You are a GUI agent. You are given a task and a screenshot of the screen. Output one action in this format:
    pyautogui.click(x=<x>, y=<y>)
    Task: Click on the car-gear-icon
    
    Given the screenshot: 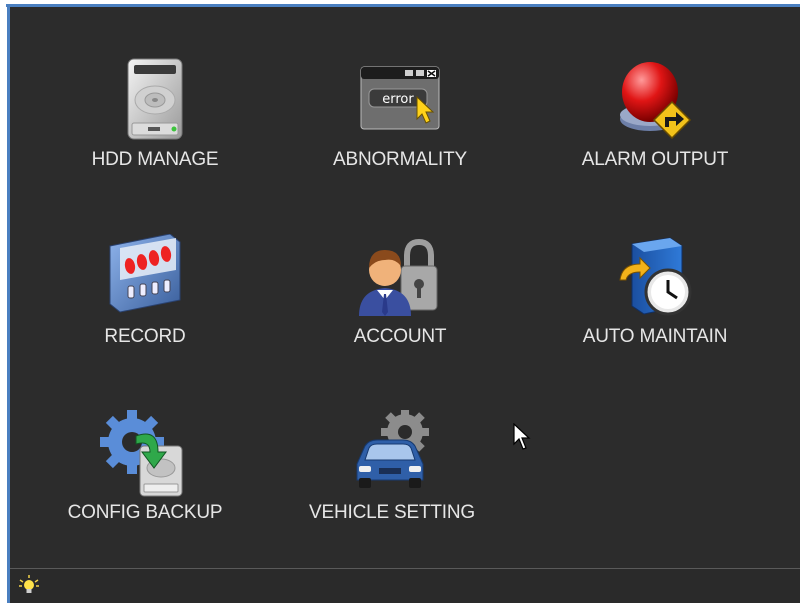 What is the action you would take?
    pyautogui.click(x=392, y=455)
    